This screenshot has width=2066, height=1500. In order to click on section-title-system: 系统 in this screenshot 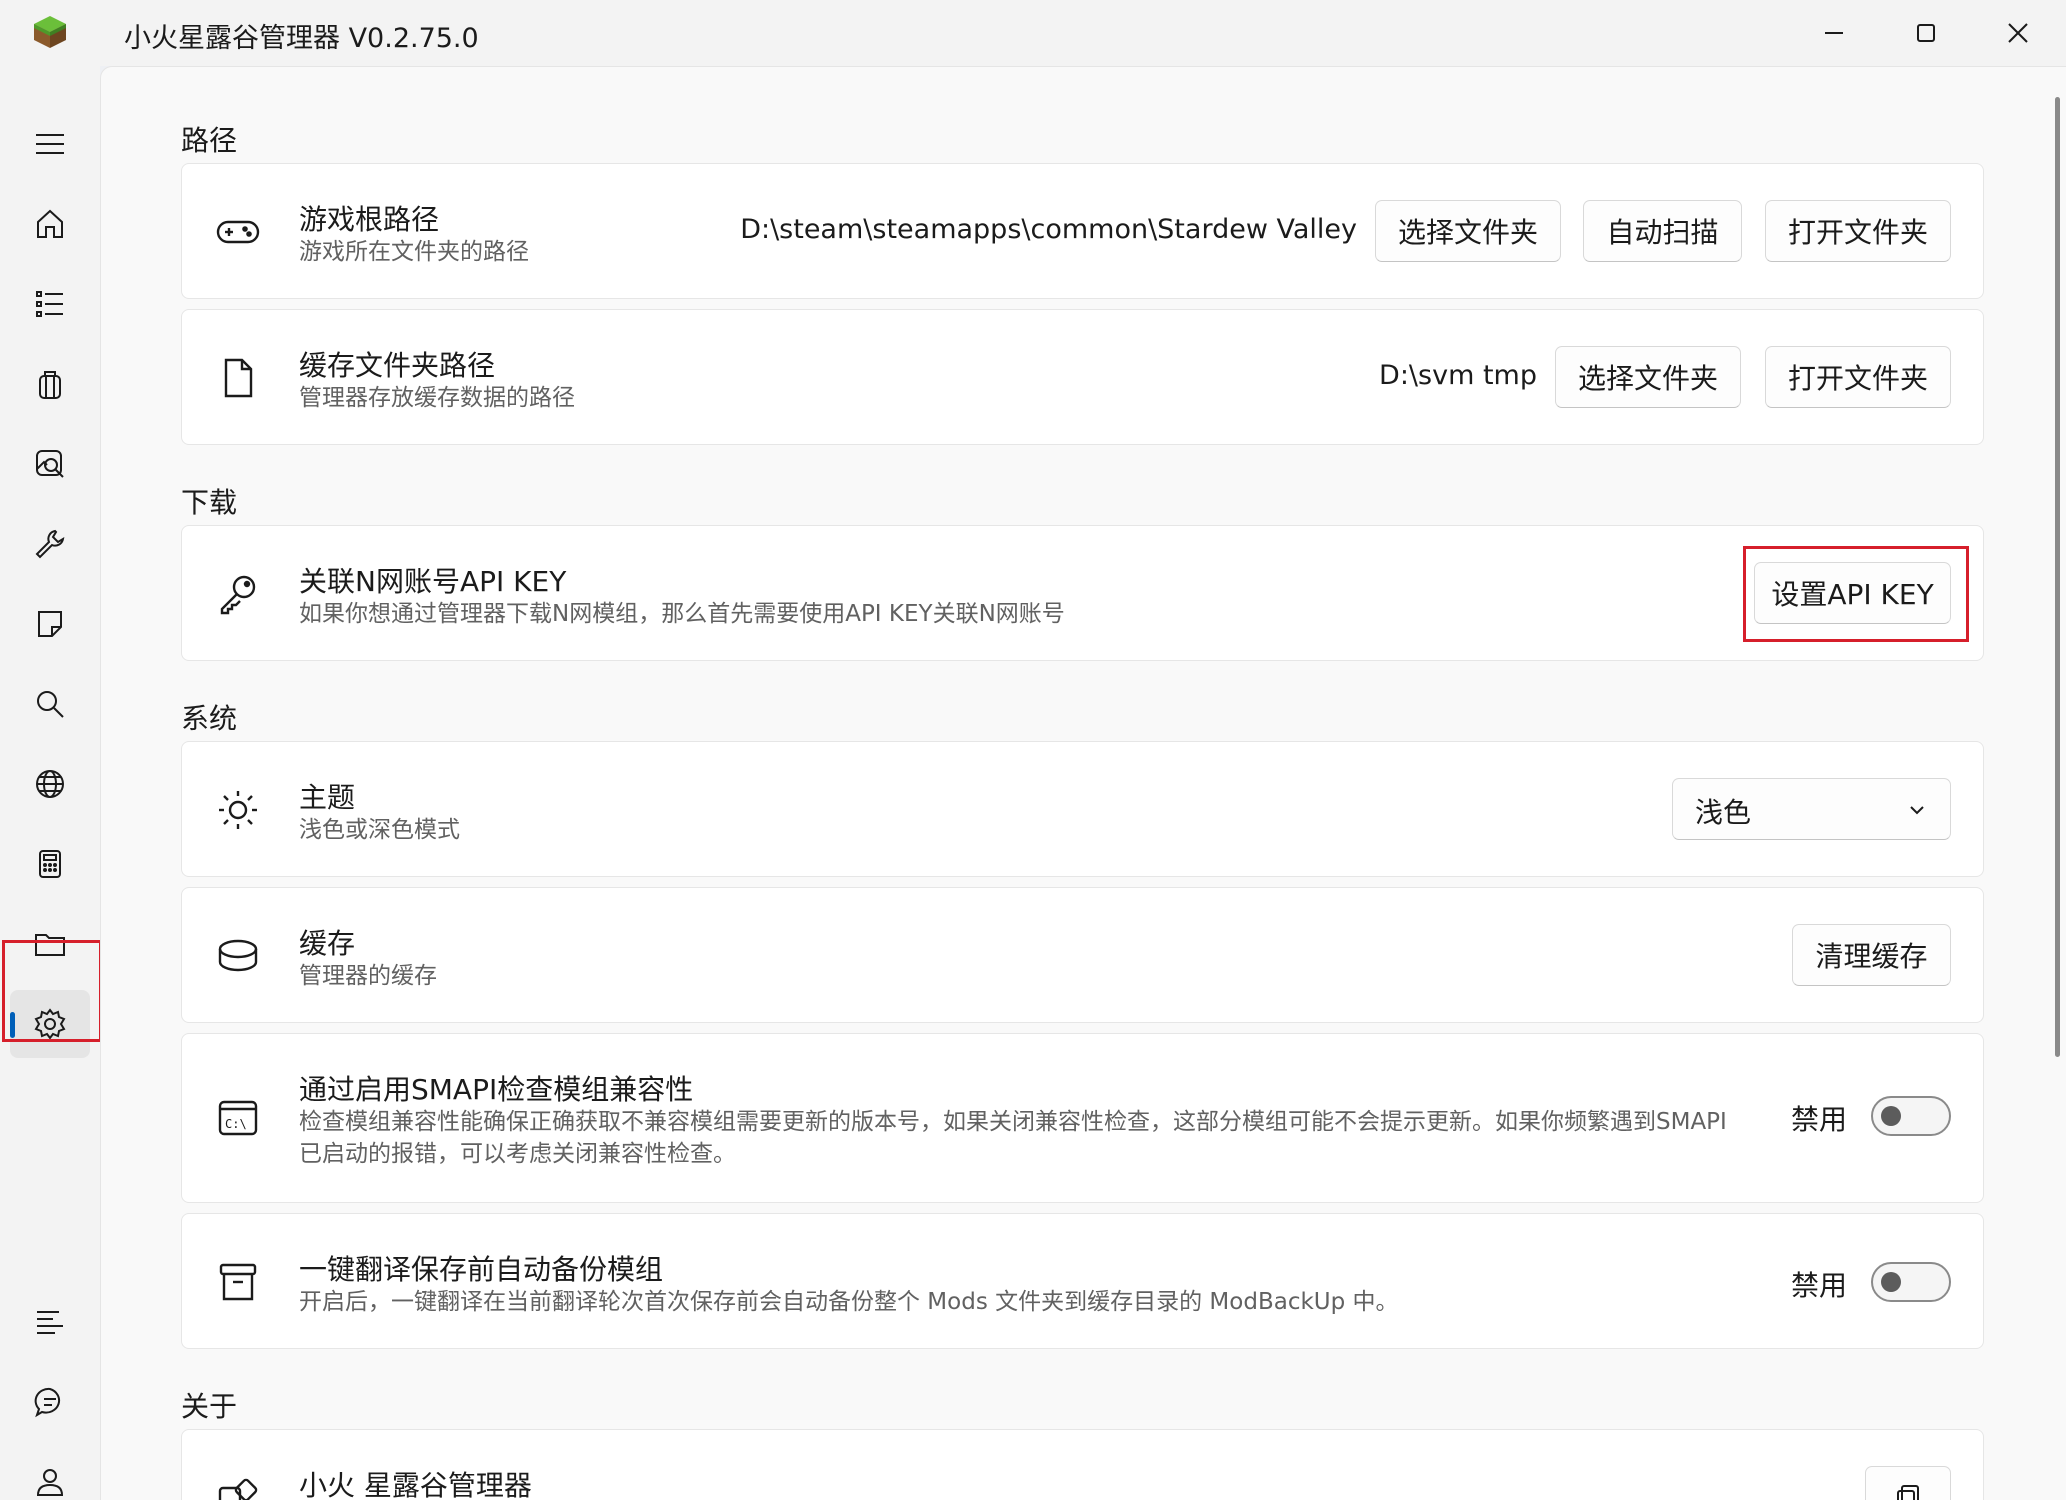, I will do `click(209, 718)`.